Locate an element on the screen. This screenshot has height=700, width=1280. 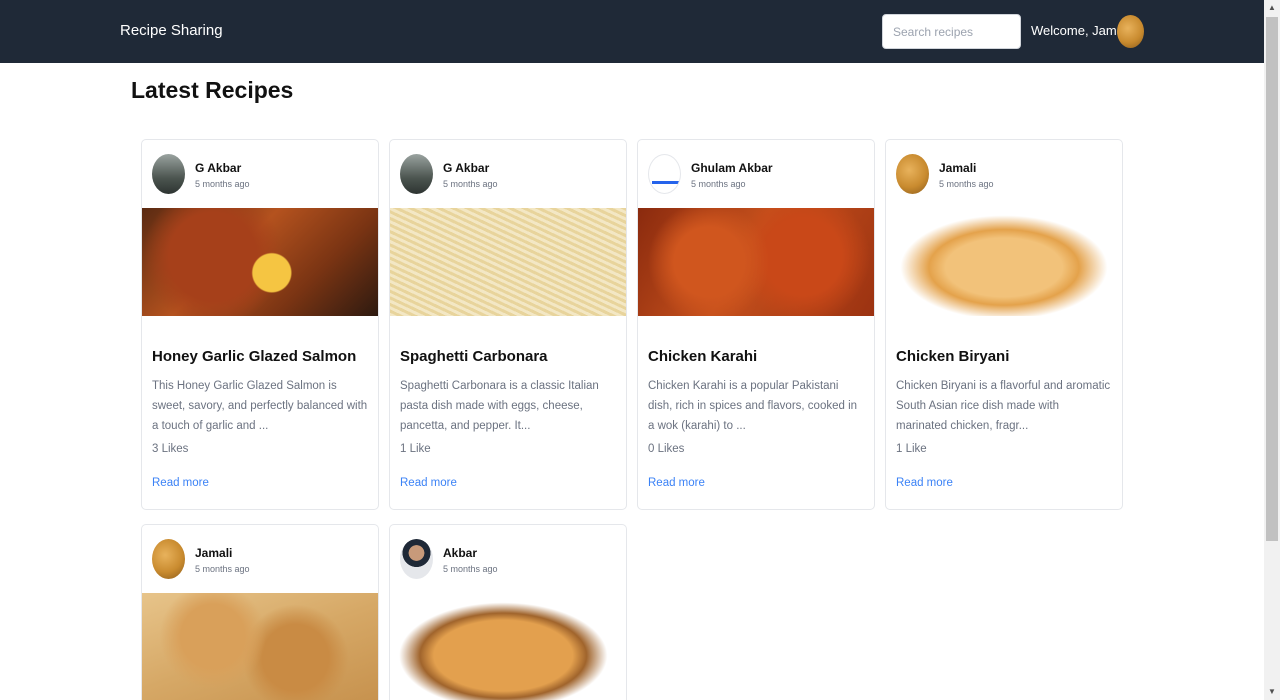
scroll-up-arrow-icon: ▲ is located at coordinates (1272, 8).